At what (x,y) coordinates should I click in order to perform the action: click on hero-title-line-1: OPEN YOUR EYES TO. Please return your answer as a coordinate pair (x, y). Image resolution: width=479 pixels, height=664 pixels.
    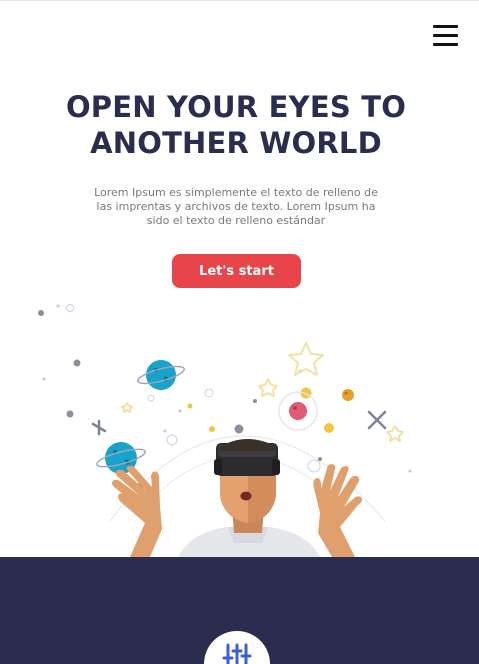
    Looking at the image, I should click on (236, 107).